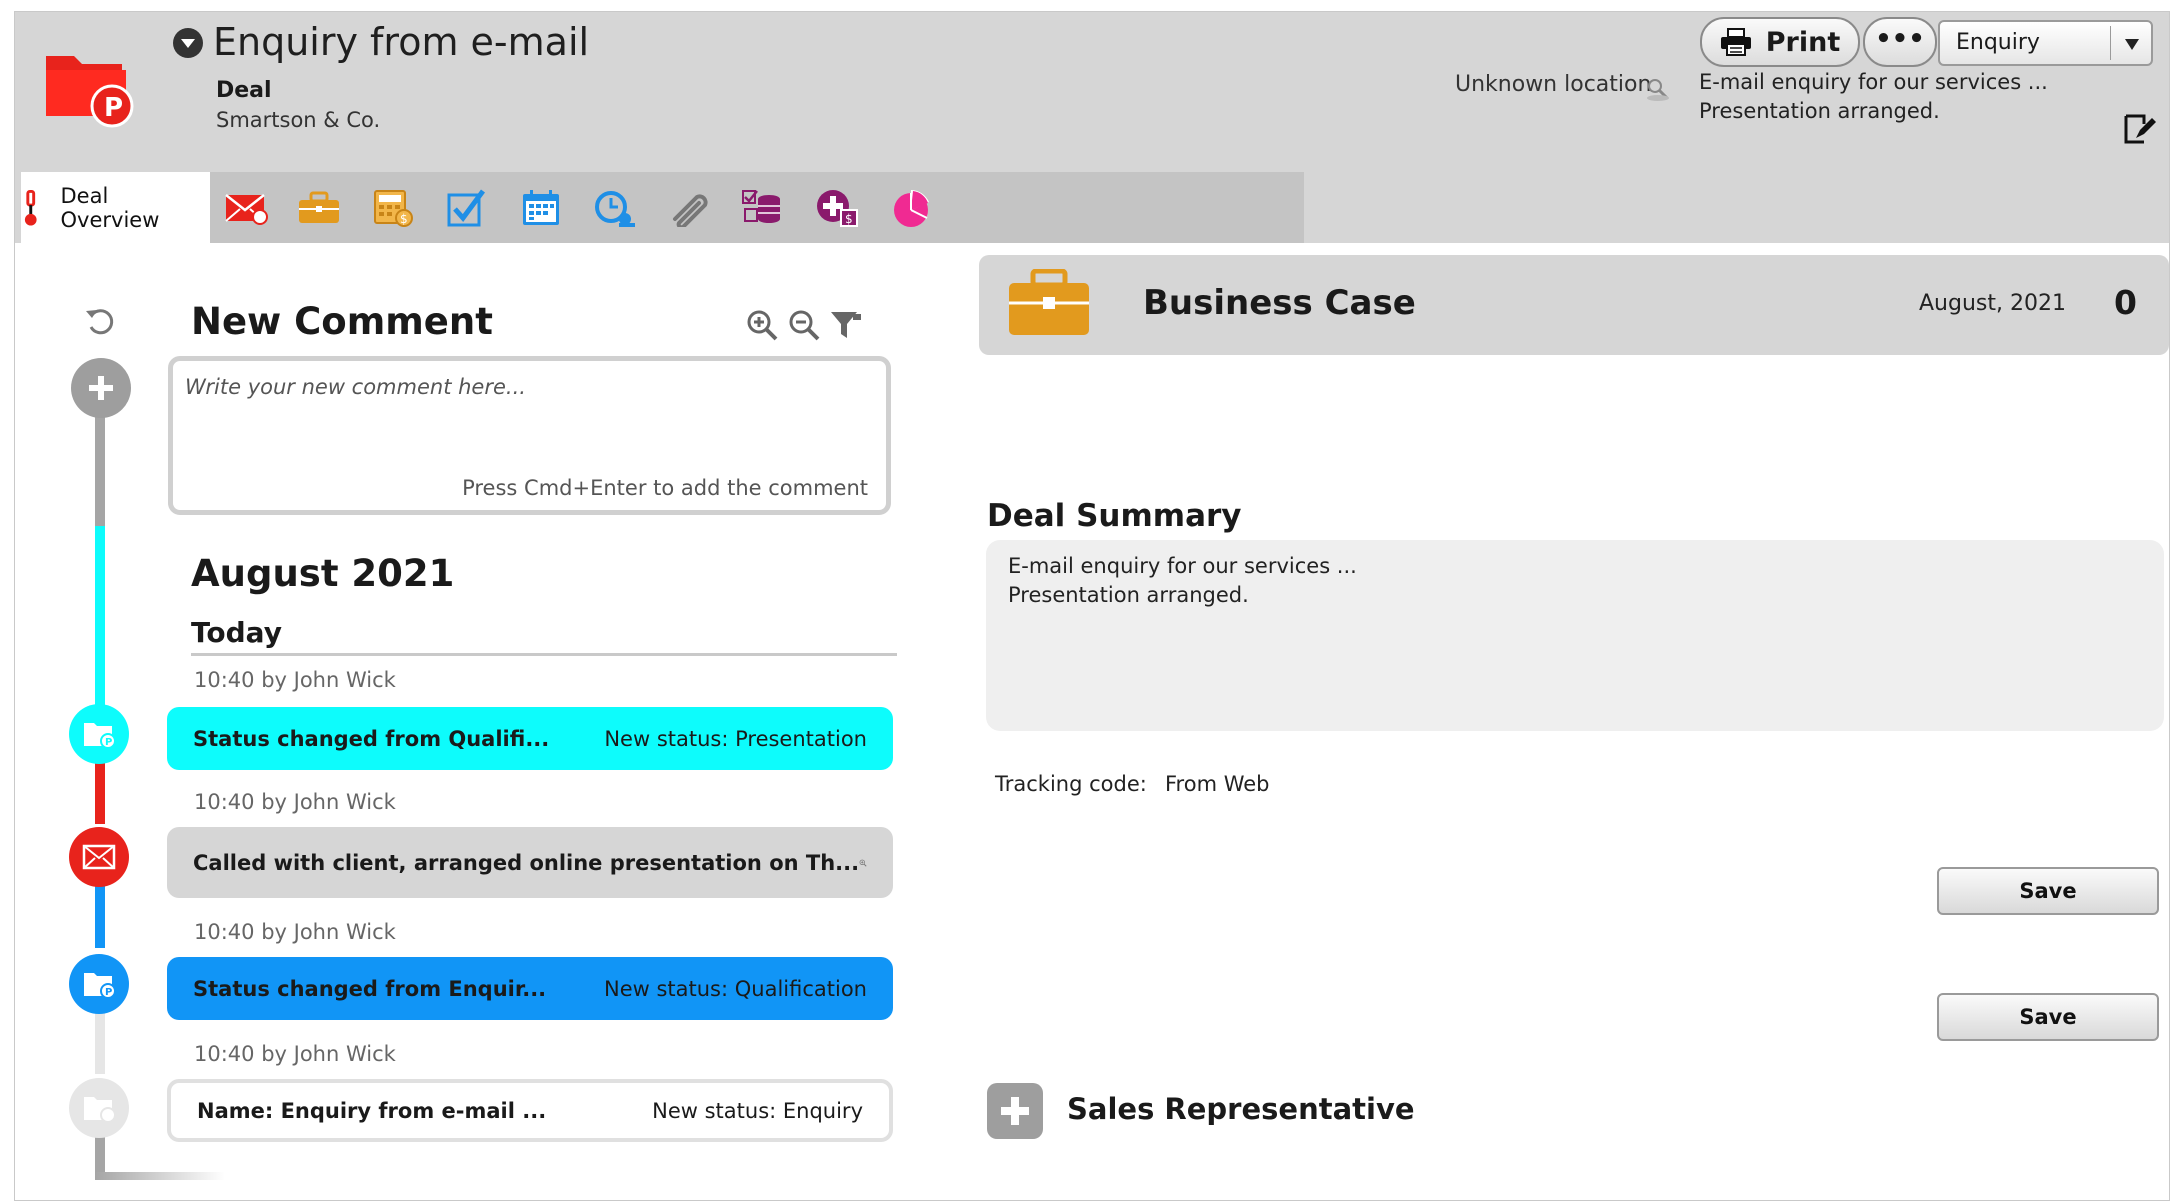 The height and width of the screenshot is (1204, 2182). What do you see at coordinates (1658, 89) in the screenshot?
I see `location-search-icon` at bounding box center [1658, 89].